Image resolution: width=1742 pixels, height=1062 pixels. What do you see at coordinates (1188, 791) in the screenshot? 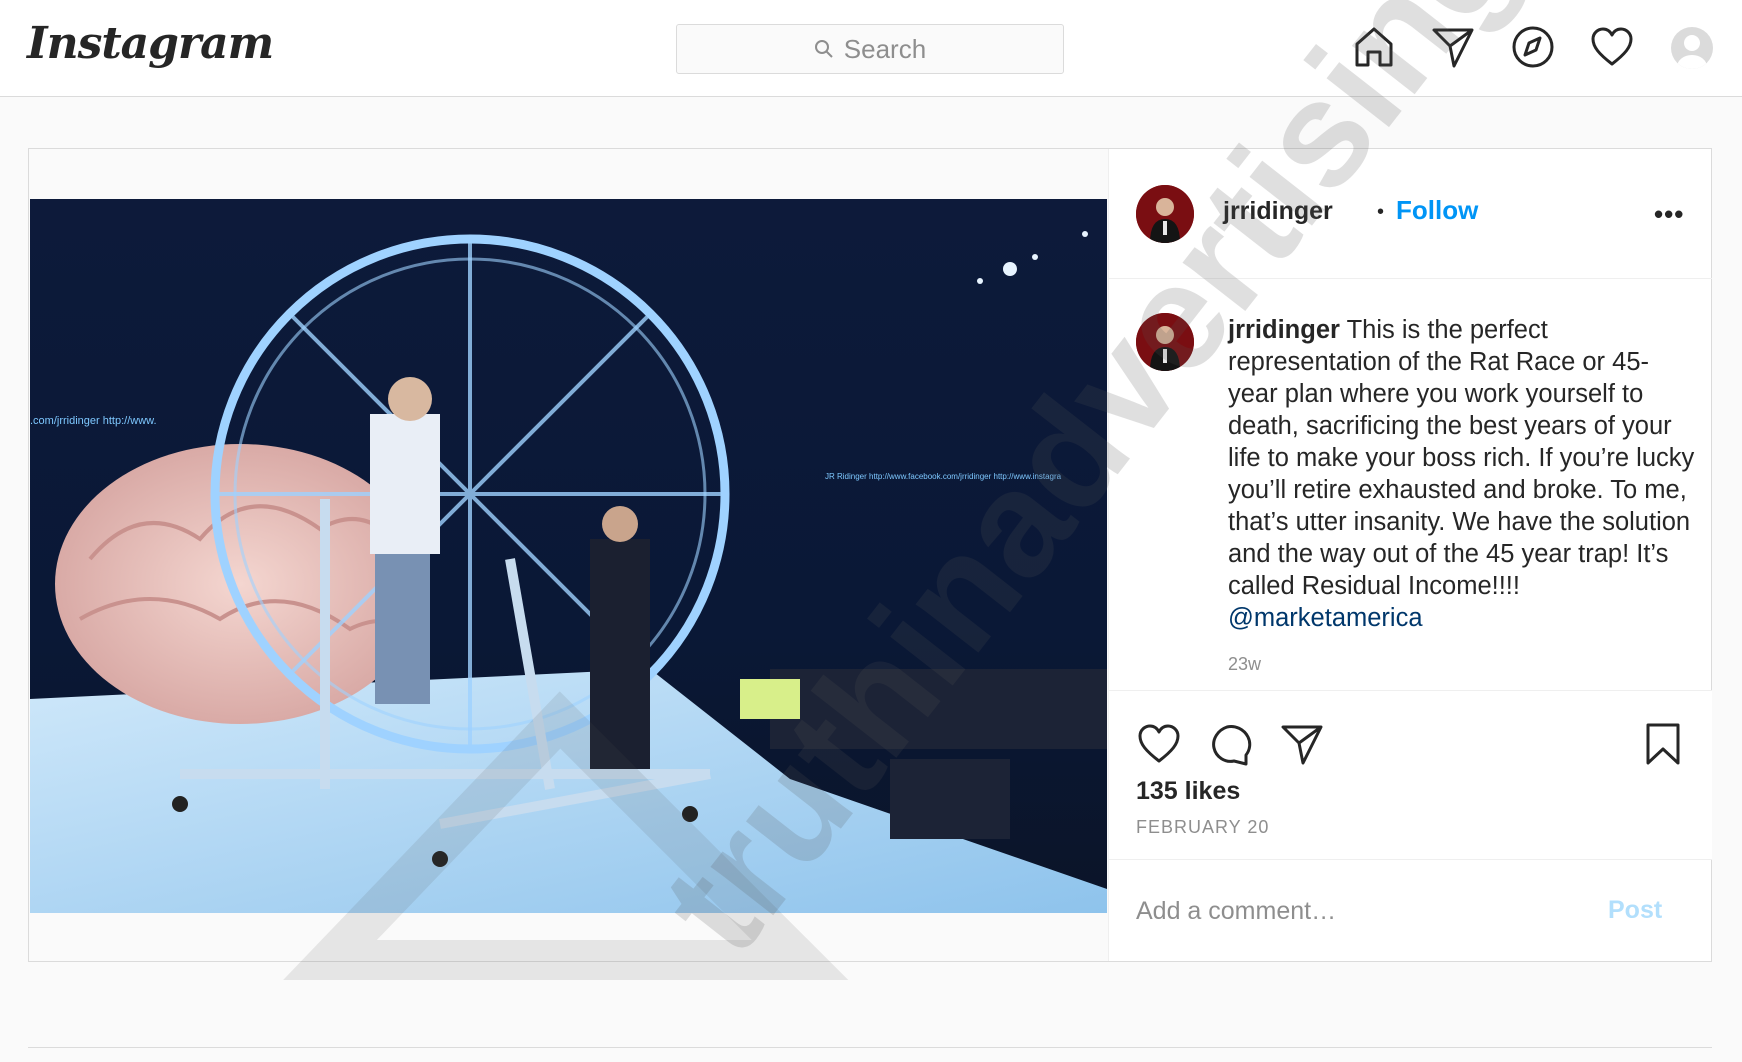
I see `likes-count: 135 likes` at bounding box center [1188, 791].